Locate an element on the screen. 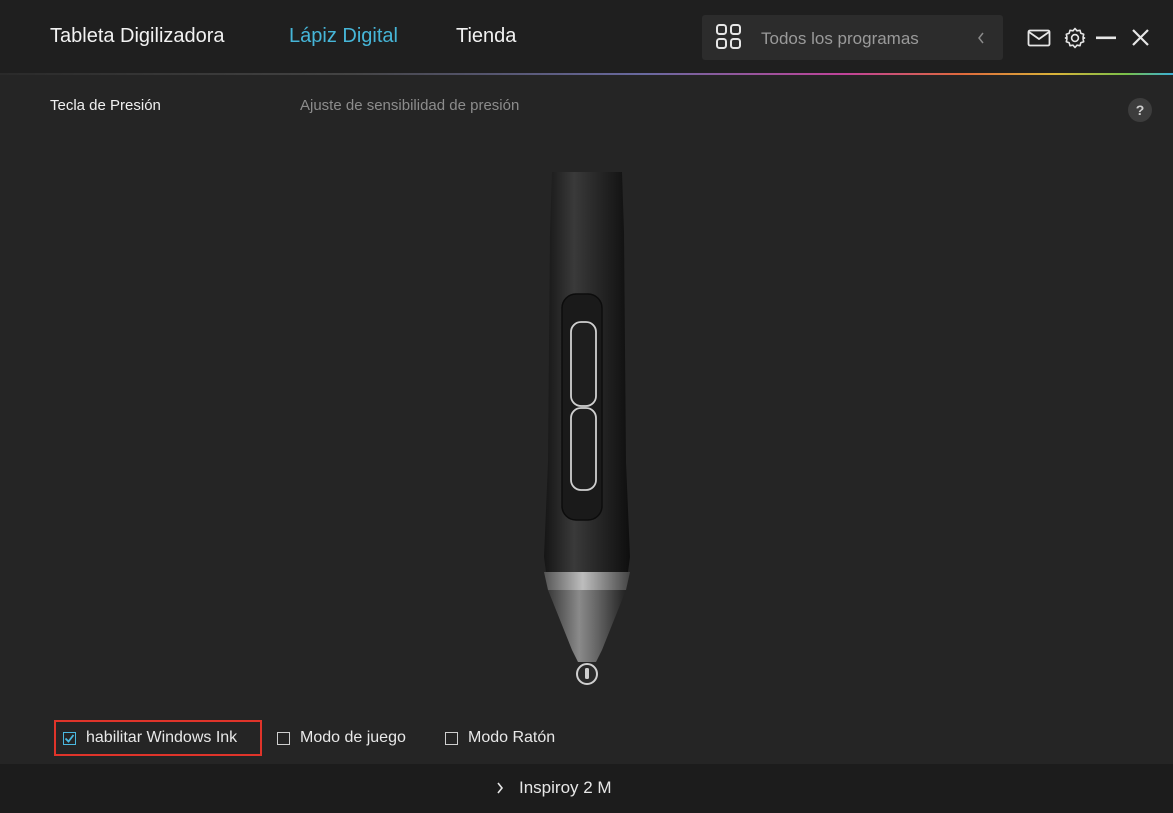 The image size is (1173, 813). pen-illustration is located at coordinates (587, 428).